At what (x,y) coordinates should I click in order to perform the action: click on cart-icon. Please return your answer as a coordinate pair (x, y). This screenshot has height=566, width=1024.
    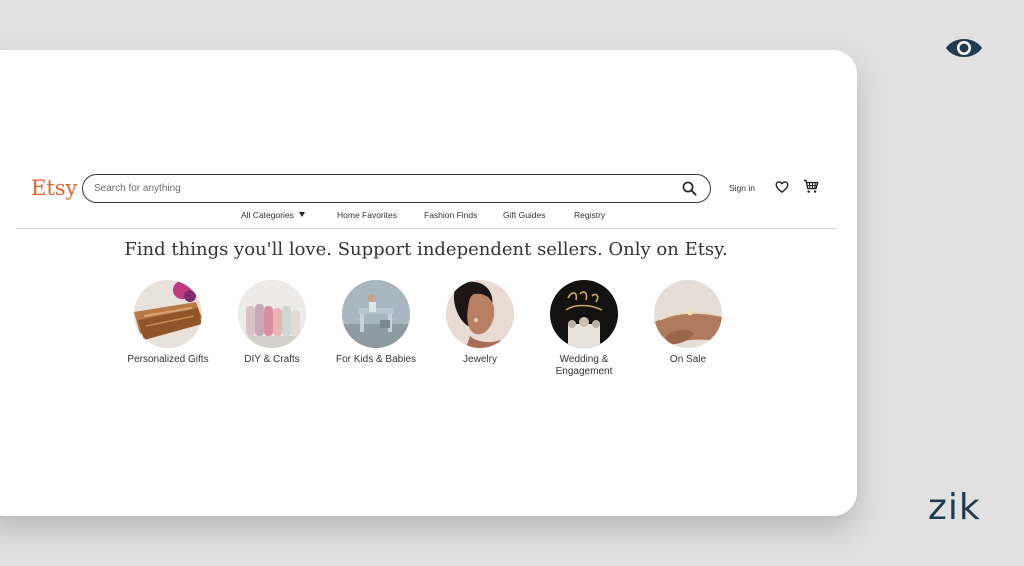
    Looking at the image, I should click on (811, 186).